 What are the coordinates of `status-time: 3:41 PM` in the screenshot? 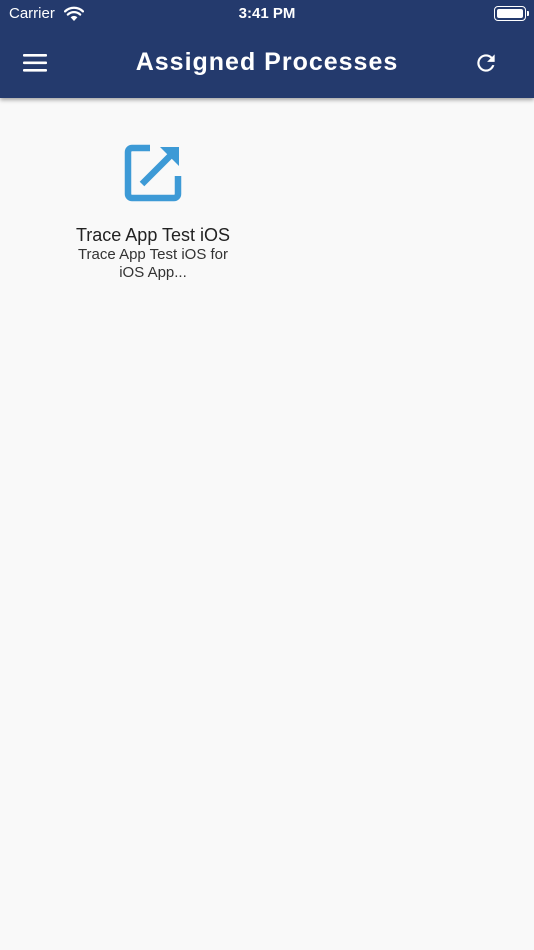 It's located at (267, 13).